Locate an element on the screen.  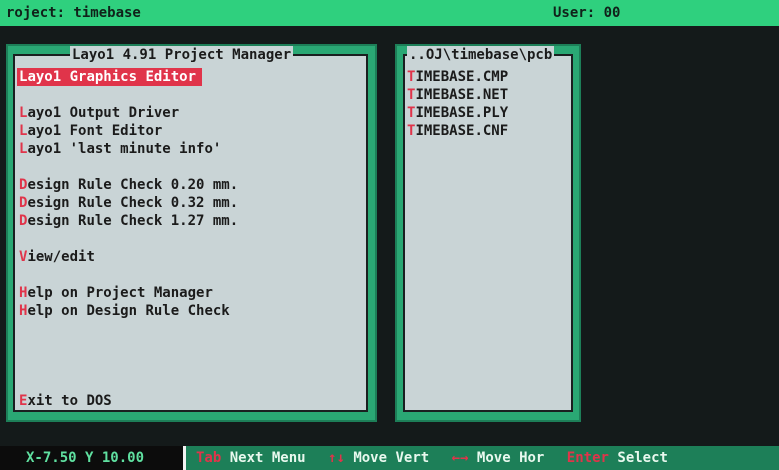
key-hint-move-vert: ↑↓ Move Vert is located at coordinates (379, 458).